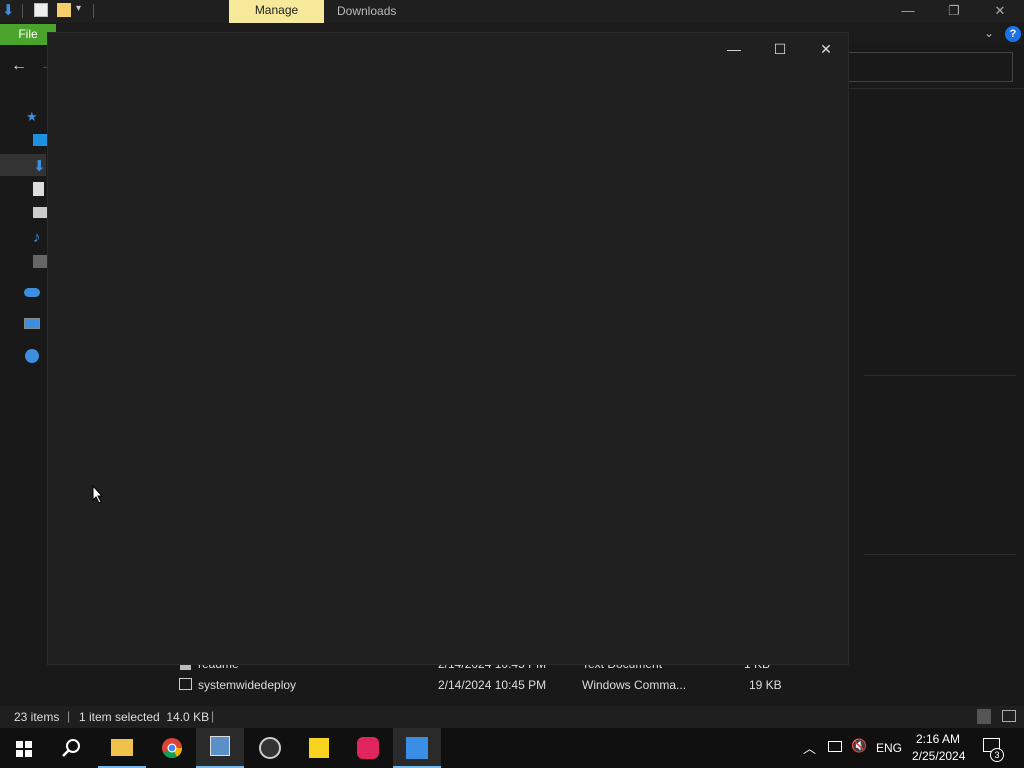  Describe the element at coordinates (984, 716) in the screenshot. I see `details-view-icon` at that location.